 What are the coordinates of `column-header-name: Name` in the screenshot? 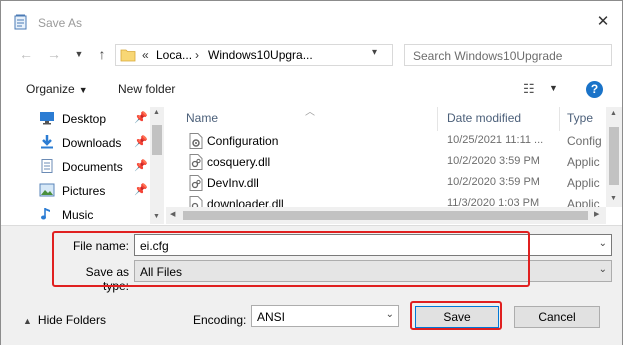 It's located at (202, 122).